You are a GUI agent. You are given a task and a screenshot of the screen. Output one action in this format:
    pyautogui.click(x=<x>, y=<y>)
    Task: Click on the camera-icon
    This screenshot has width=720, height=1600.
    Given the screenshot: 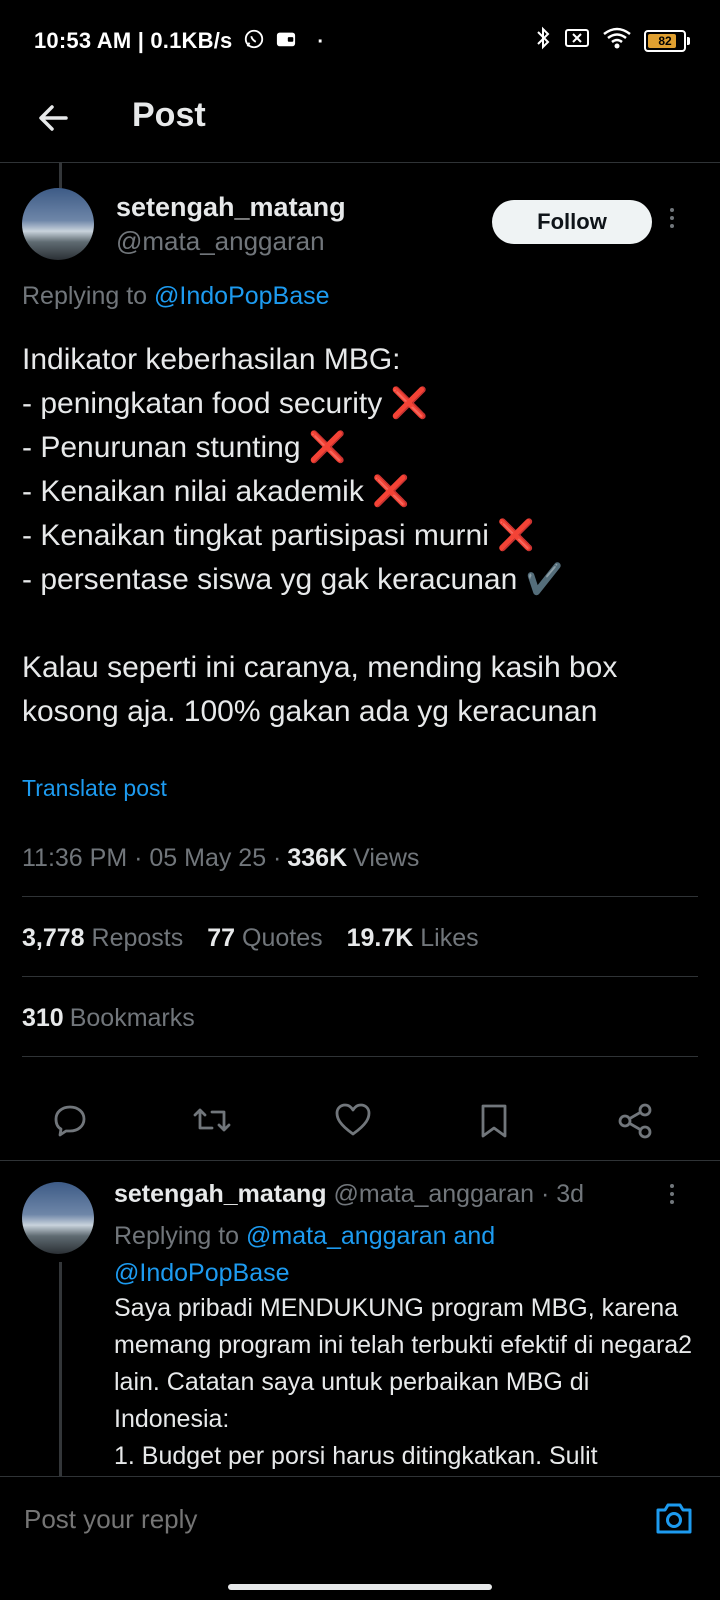 What is the action you would take?
    pyautogui.click(x=674, y=1520)
    